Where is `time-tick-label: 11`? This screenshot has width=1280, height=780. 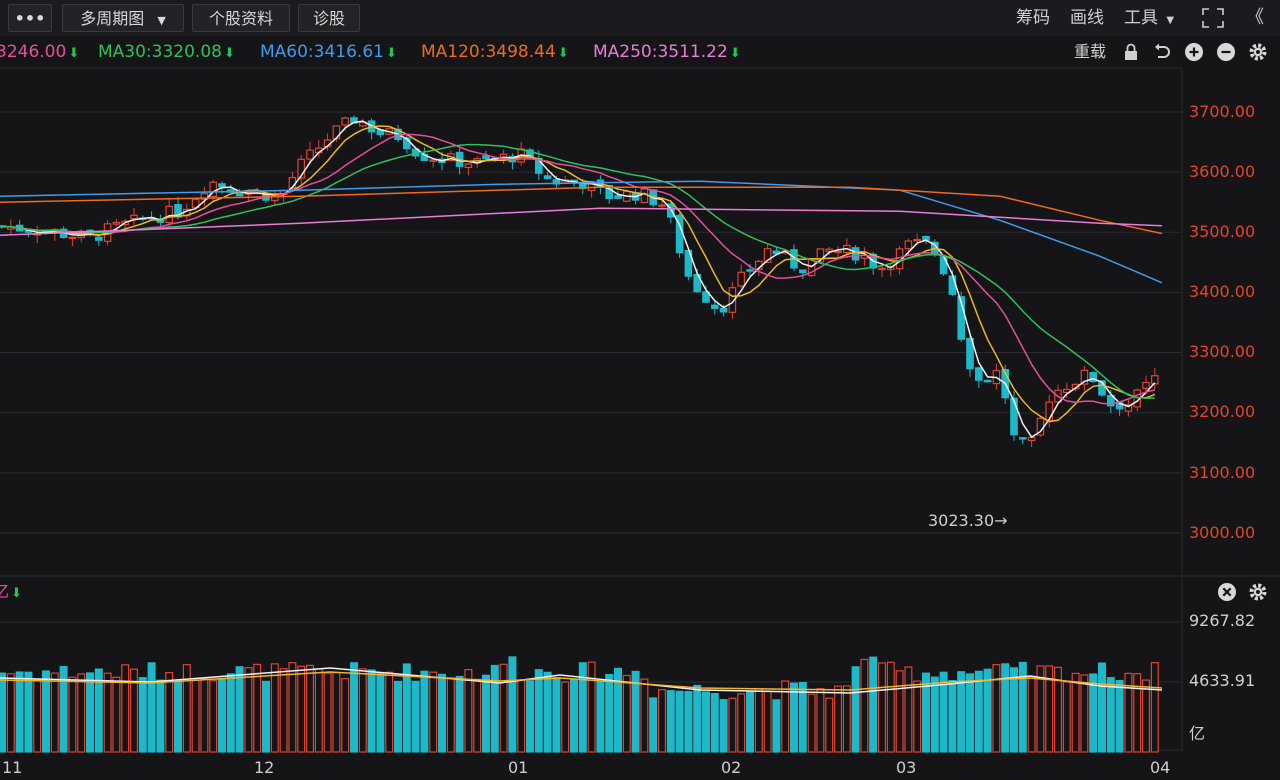 time-tick-label: 11 is located at coordinates (12, 767).